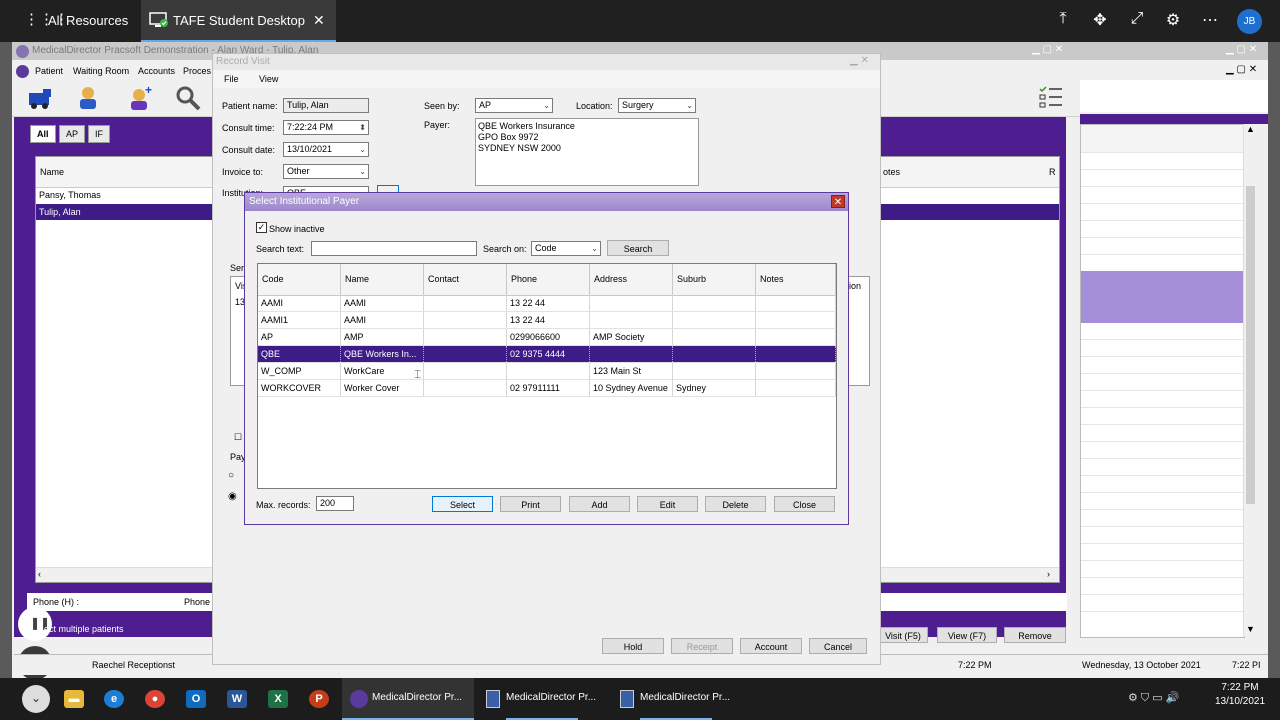 This screenshot has height=720, width=1280. Describe the element at coordinates (231, 79) in the screenshot. I see `menu-file: File` at that location.